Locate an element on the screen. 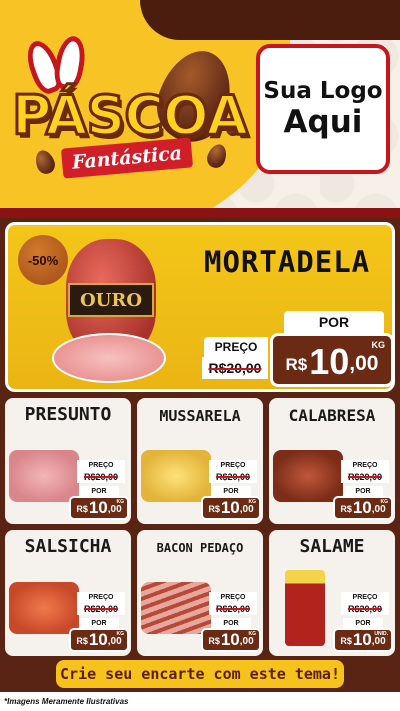 The image size is (400, 711). price-unit: UNID. is located at coordinates (381, 634).